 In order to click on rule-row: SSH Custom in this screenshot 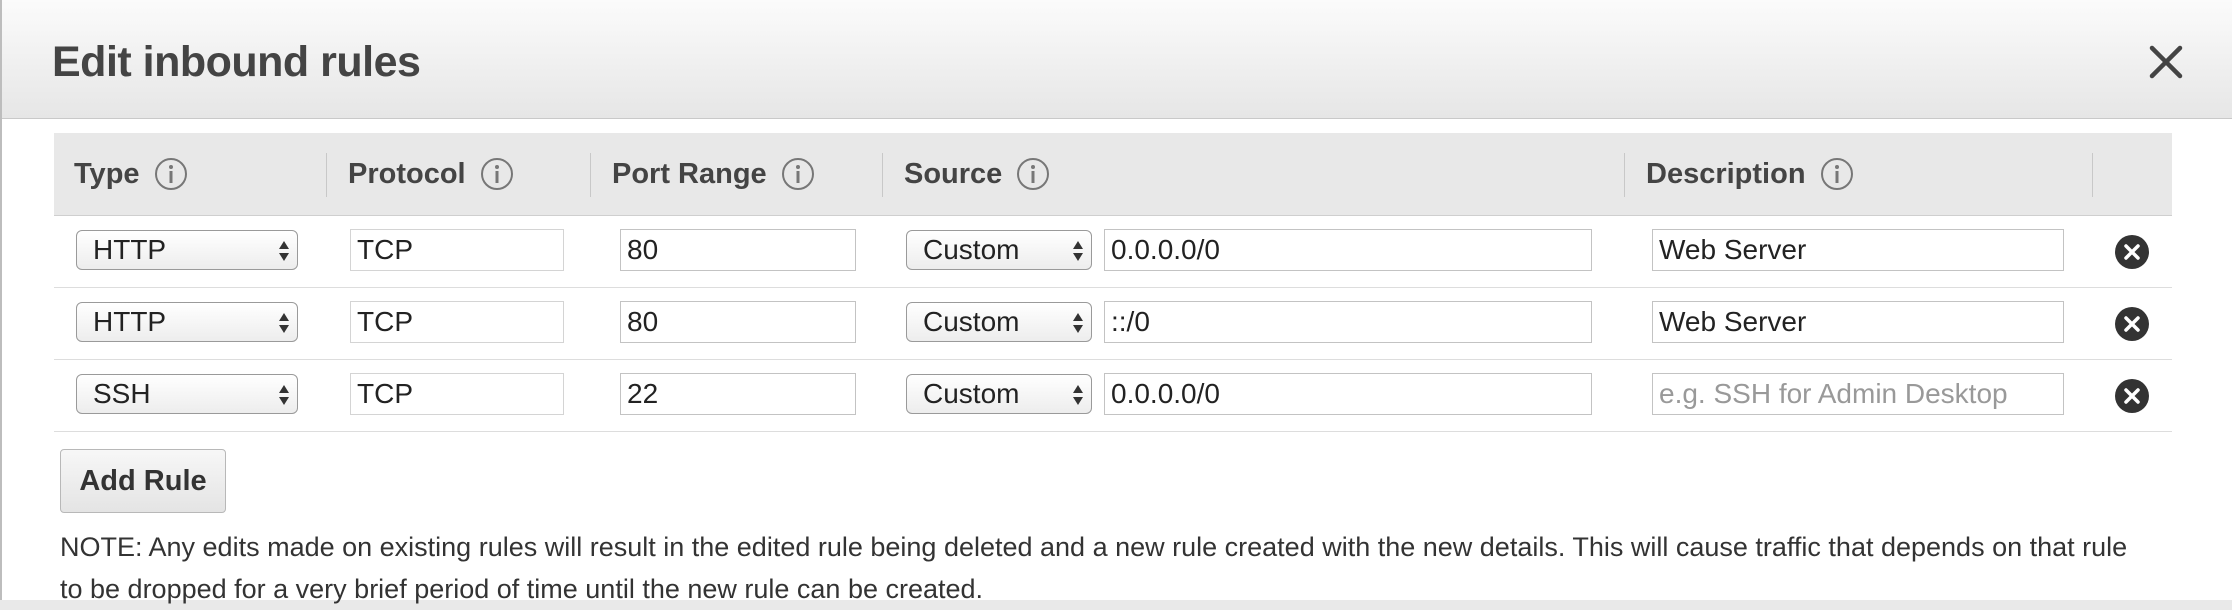, I will do `click(1113, 396)`.